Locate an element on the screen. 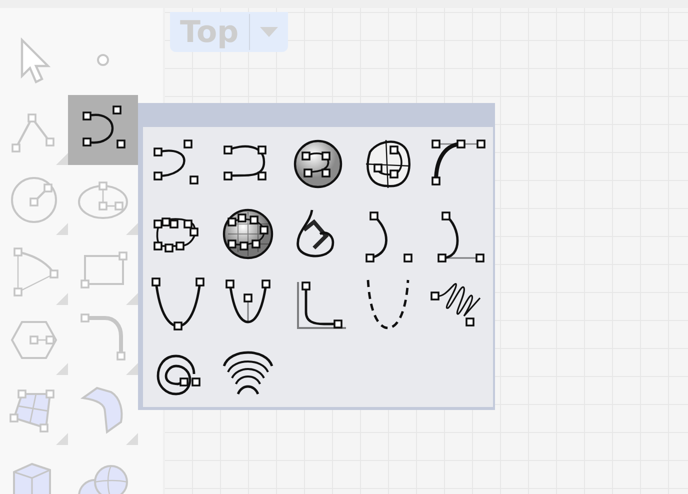 This screenshot has width=688, height=494. tool-button is located at coordinates (103, 130).